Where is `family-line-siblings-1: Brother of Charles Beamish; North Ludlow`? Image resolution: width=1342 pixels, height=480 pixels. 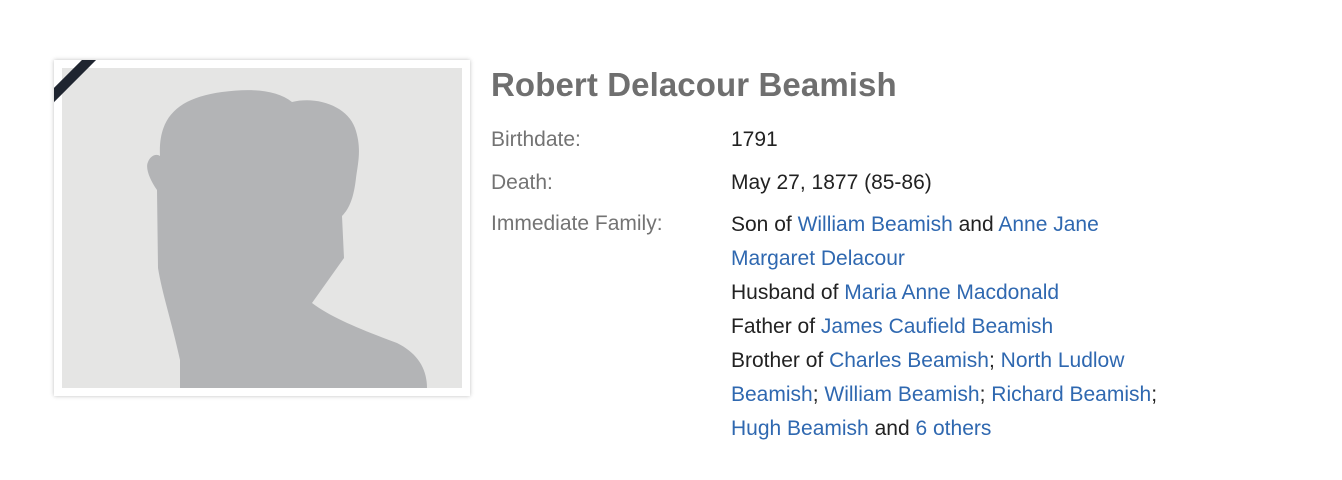
family-line-siblings-1: Brother of Charles Beamish; North Ludlow is located at coordinates (991, 361).